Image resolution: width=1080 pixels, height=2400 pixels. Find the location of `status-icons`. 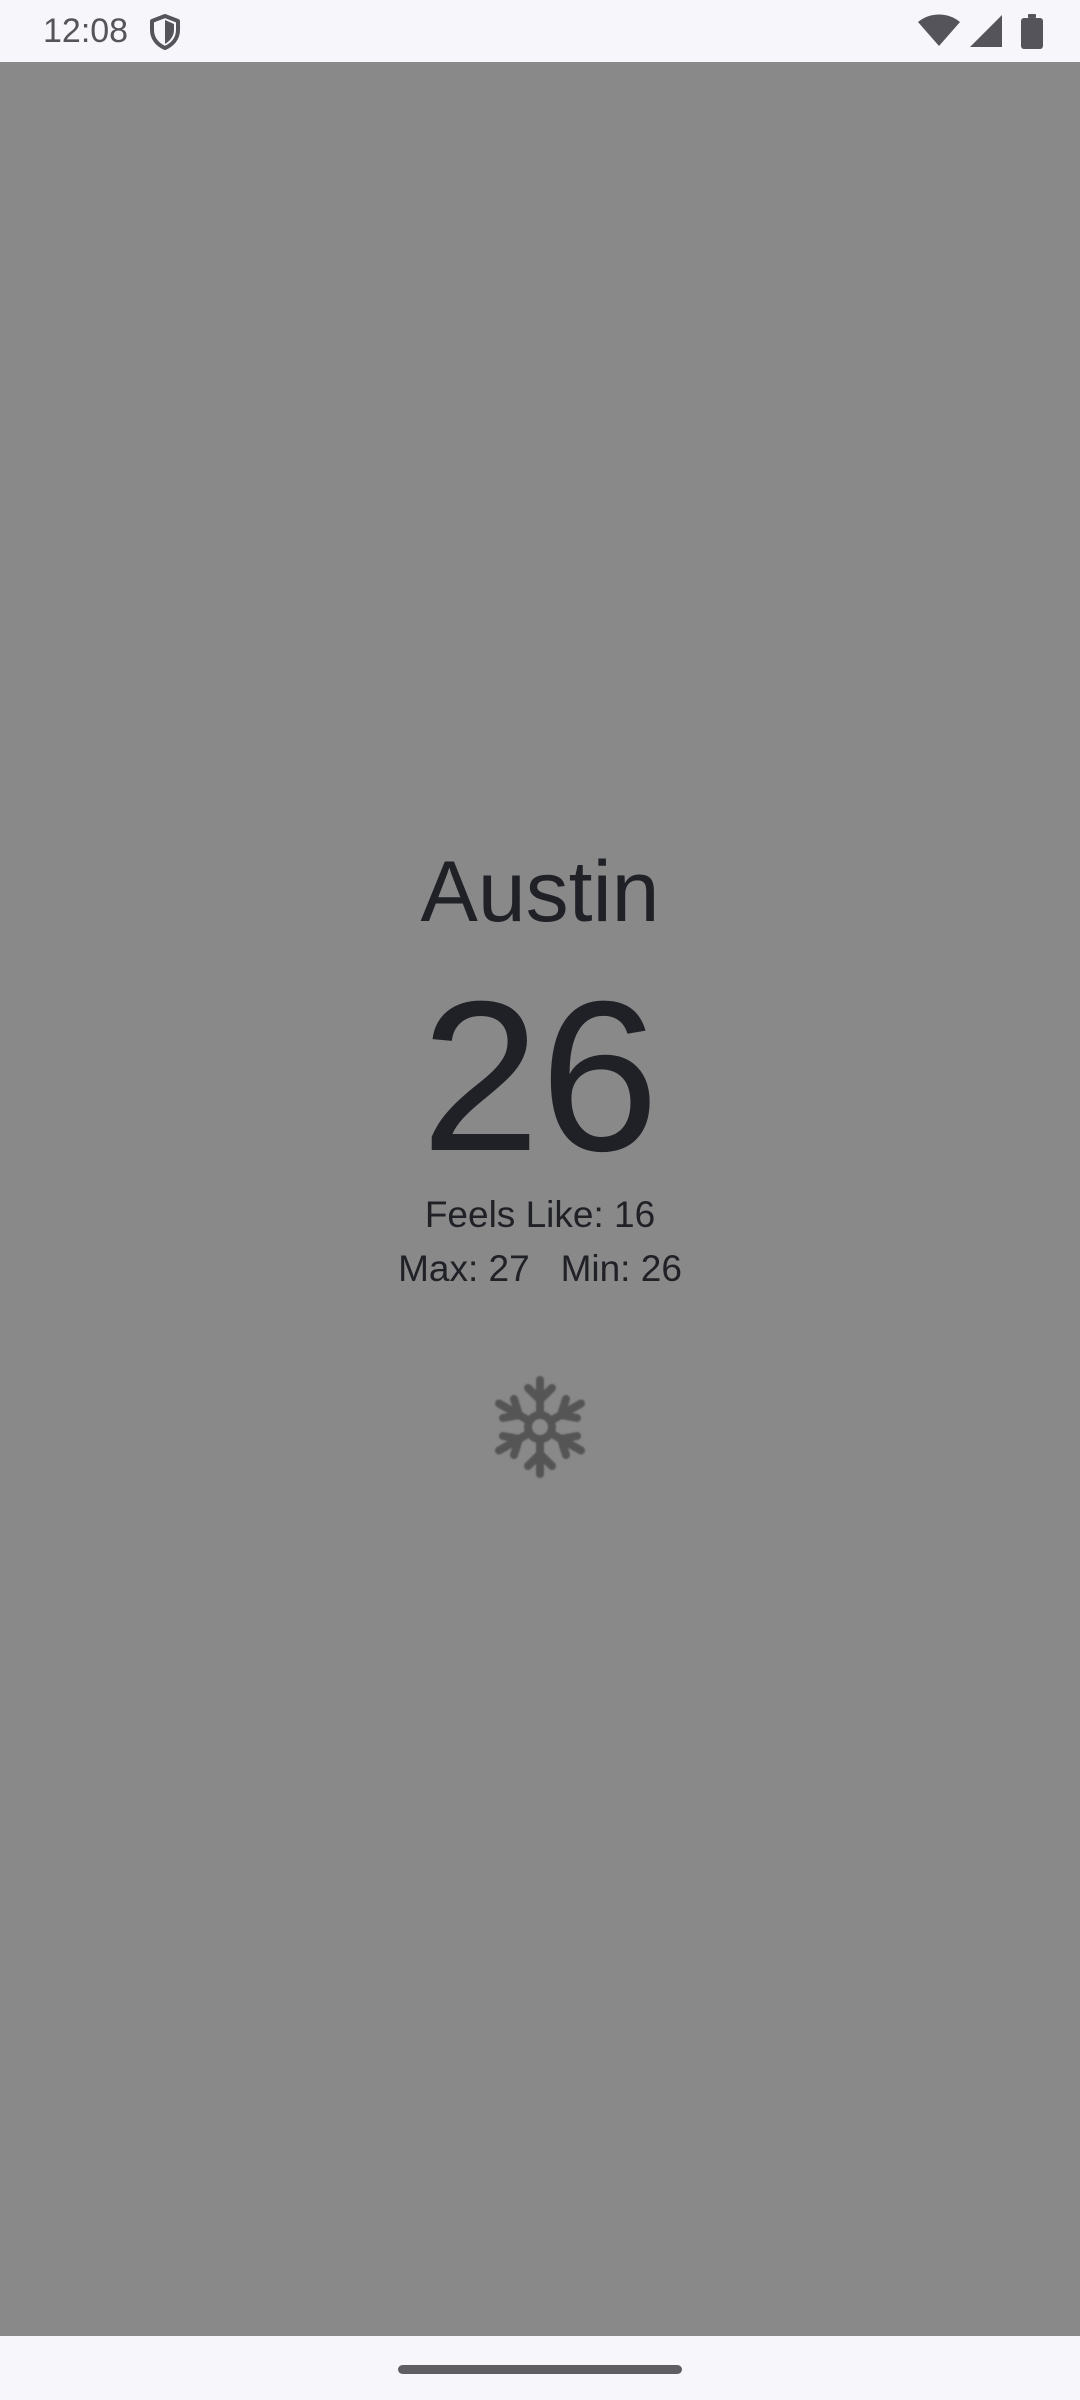

status-icons is located at coordinates (983, 32).